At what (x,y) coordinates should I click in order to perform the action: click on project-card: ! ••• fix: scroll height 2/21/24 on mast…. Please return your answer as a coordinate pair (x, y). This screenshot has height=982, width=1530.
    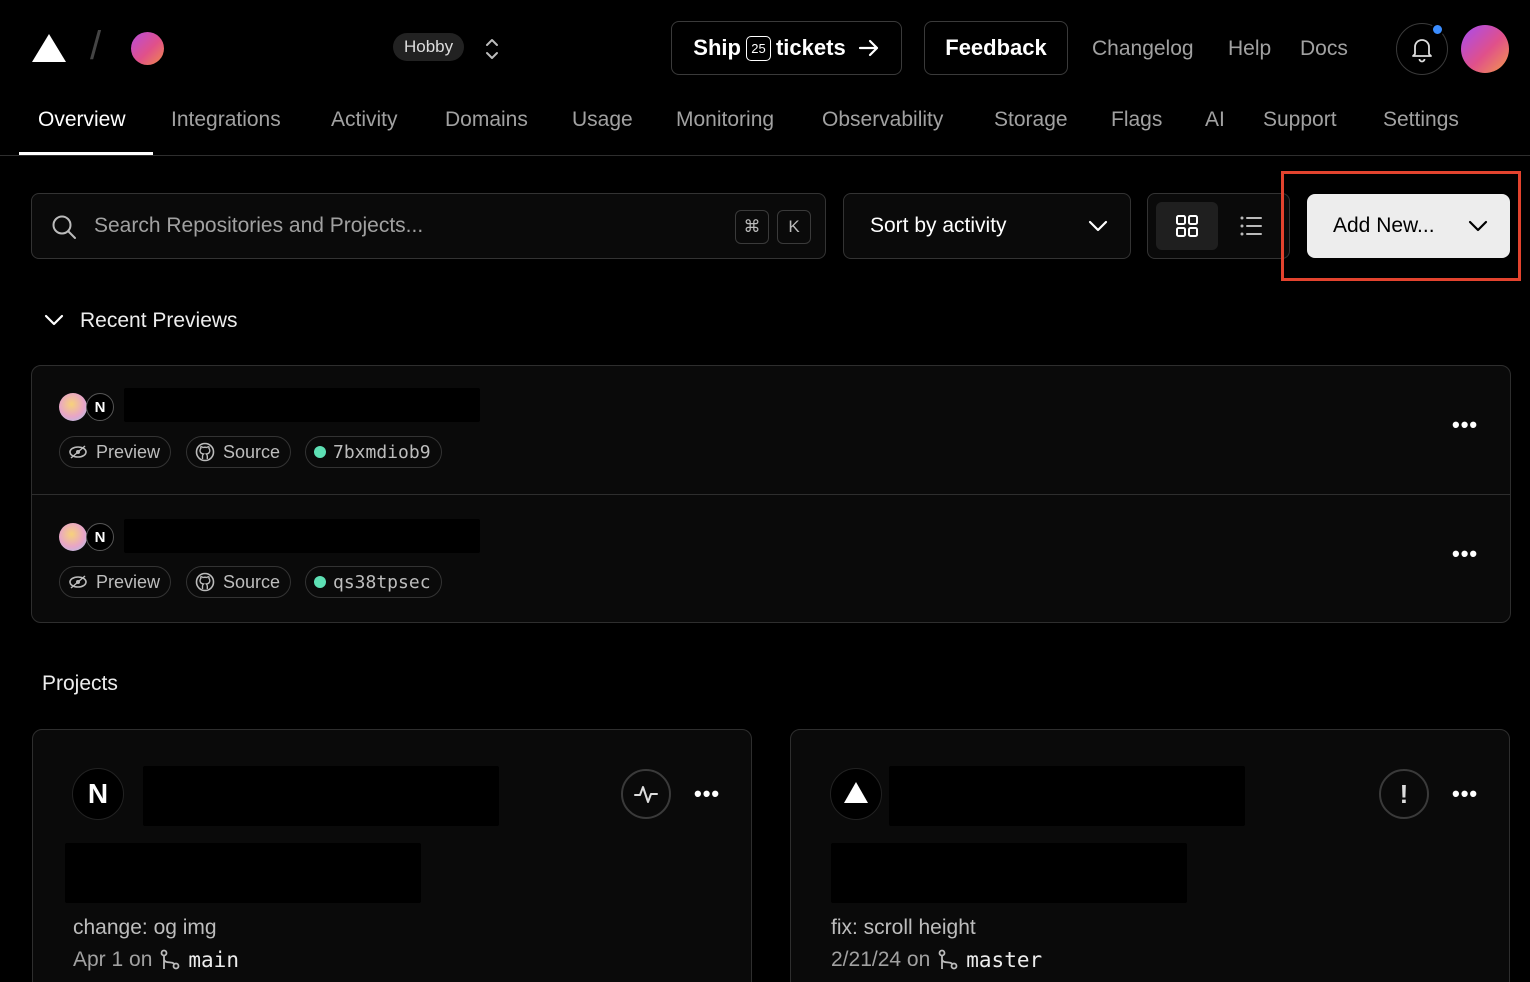
    Looking at the image, I should click on (1150, 855).